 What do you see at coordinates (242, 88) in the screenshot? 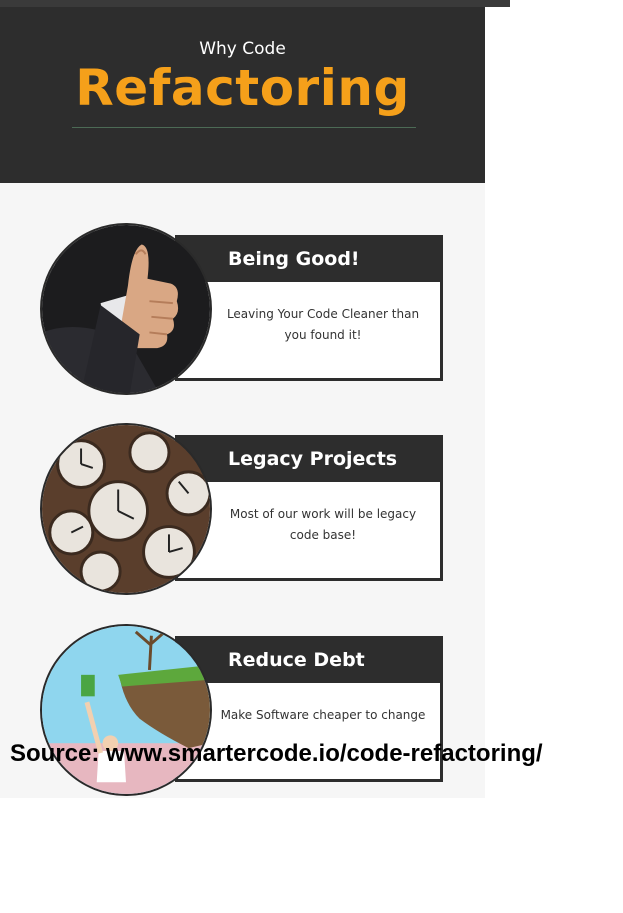
I see `header-title: Refactoring` at bounding box center [242, 88].